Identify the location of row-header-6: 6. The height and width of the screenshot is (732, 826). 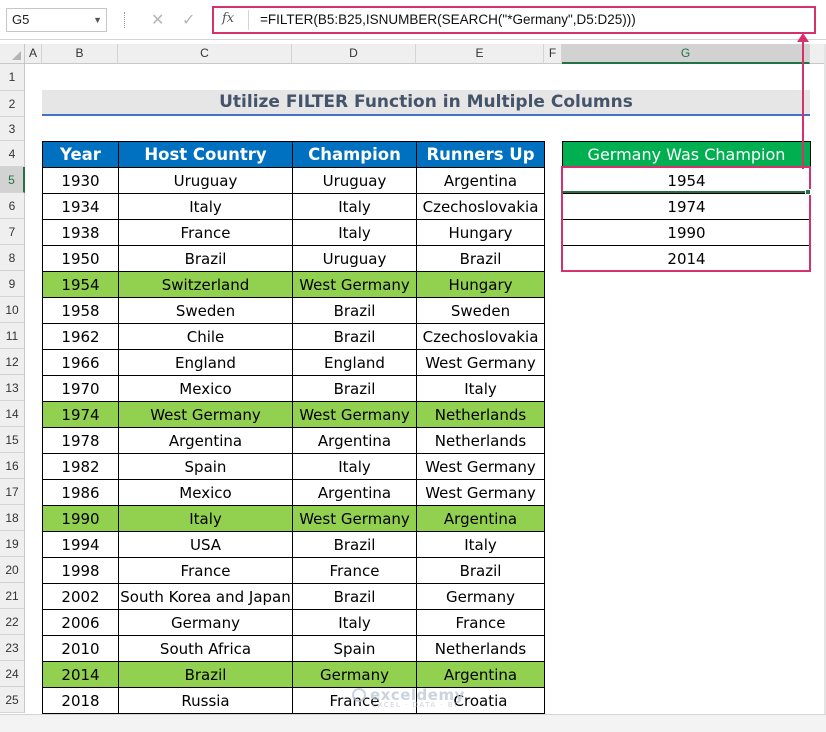
(12, 206).